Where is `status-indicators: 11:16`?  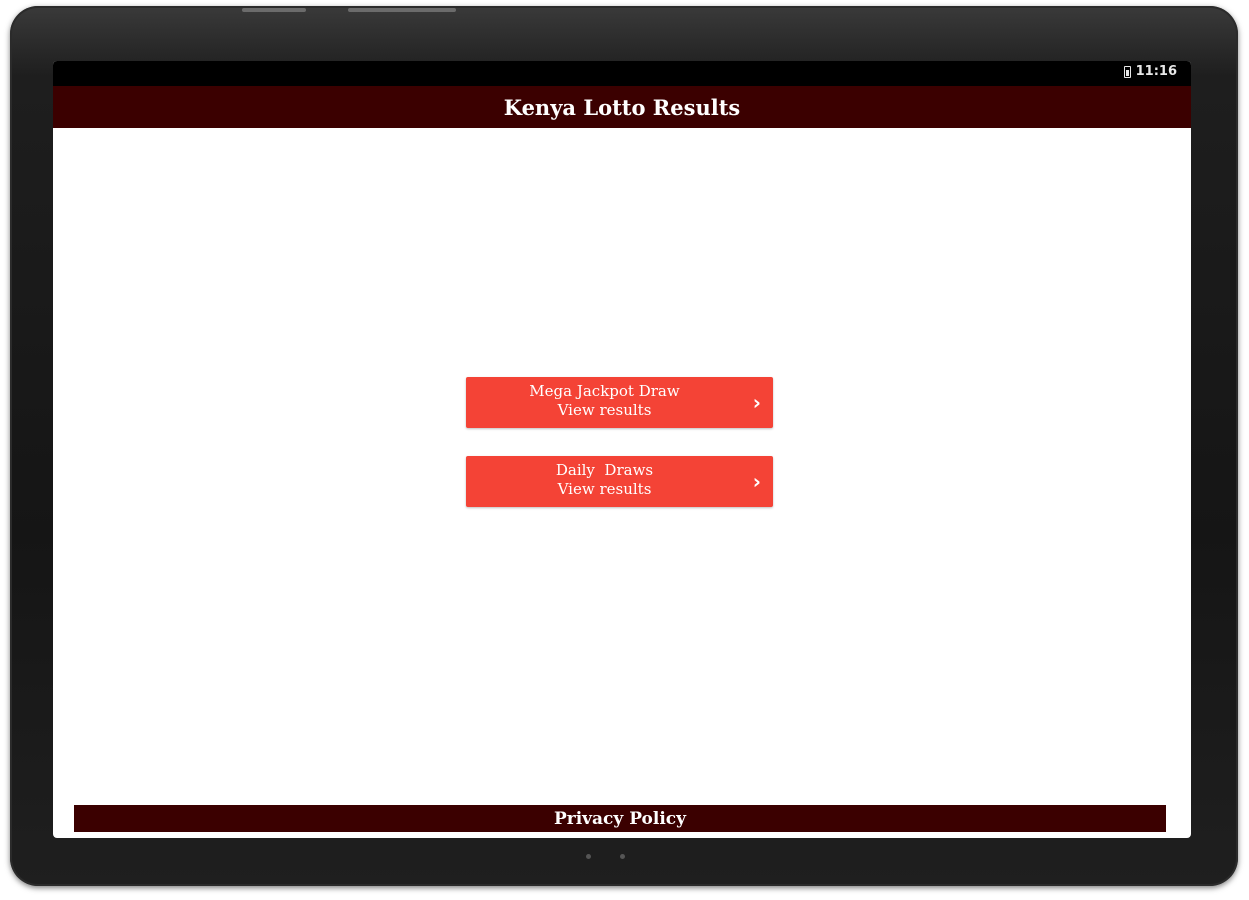
status-indicators: 11:16 is located at coordinates (1150, 71).